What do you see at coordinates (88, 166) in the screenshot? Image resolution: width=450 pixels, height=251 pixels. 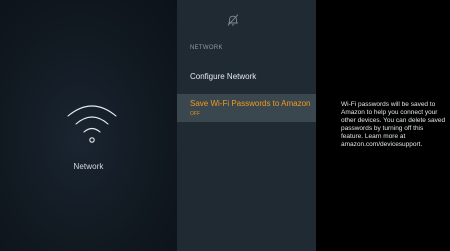 I see `category-label: Network` at bounding box center [88, 166].